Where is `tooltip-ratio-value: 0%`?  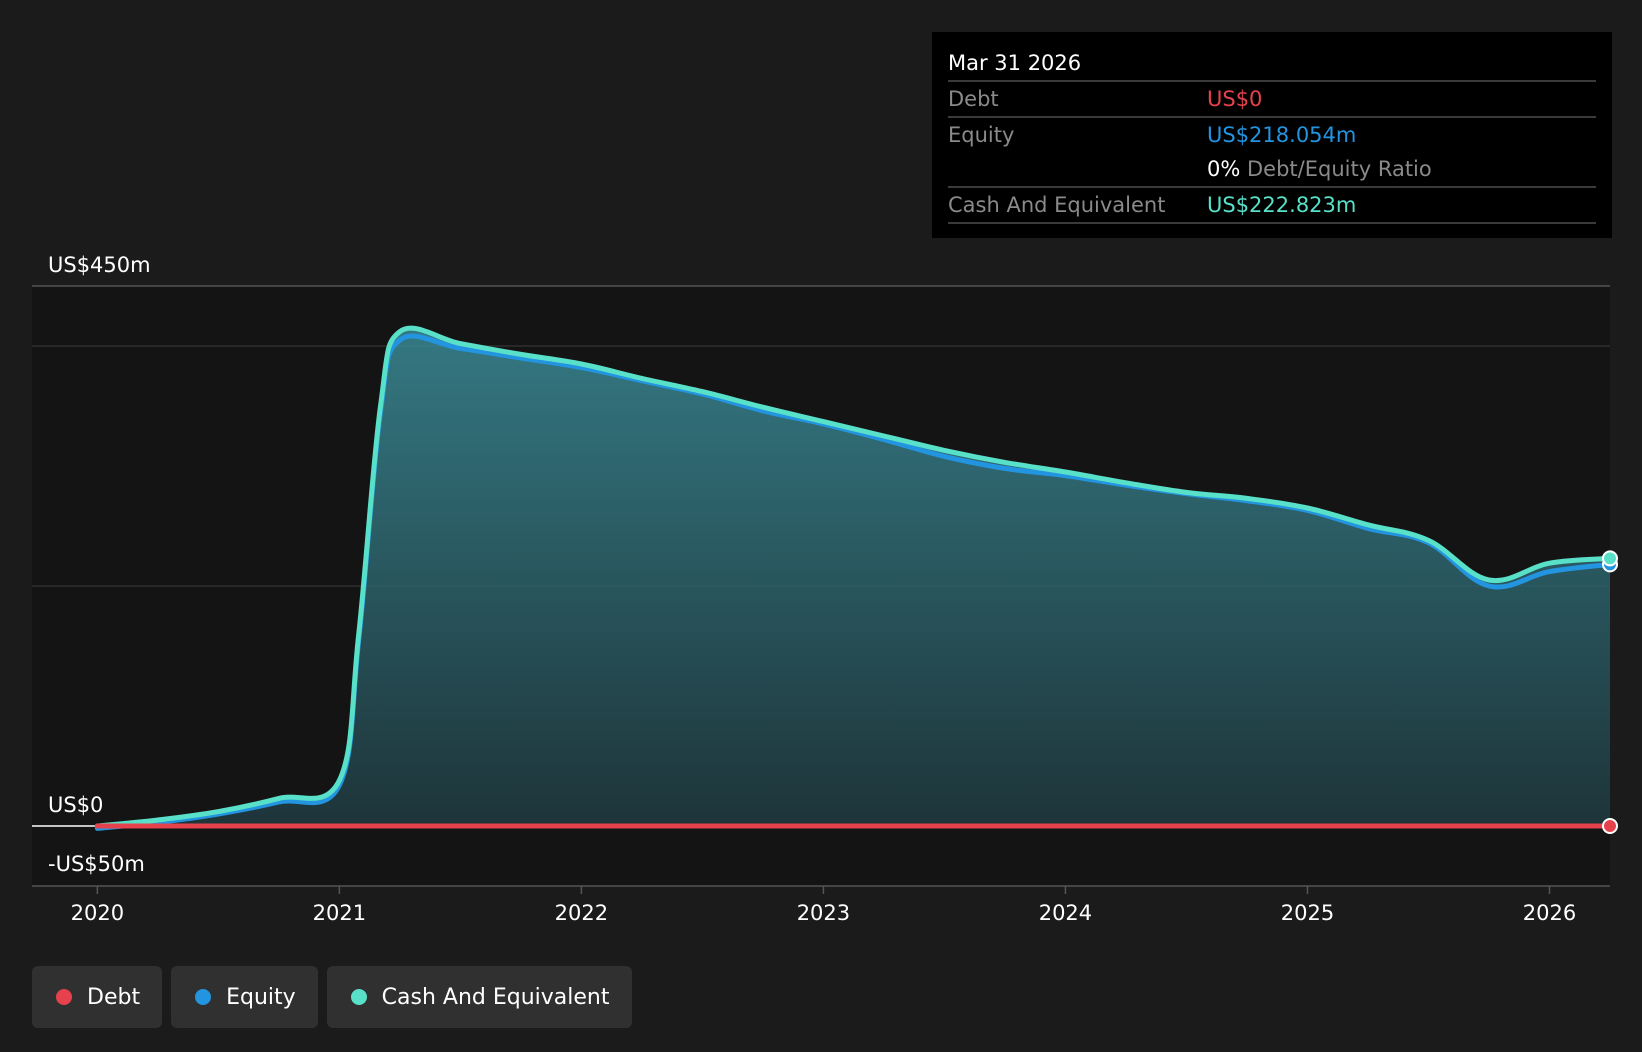 tooltip-ratio-value: 0% is located at coordinates (1224, 169).